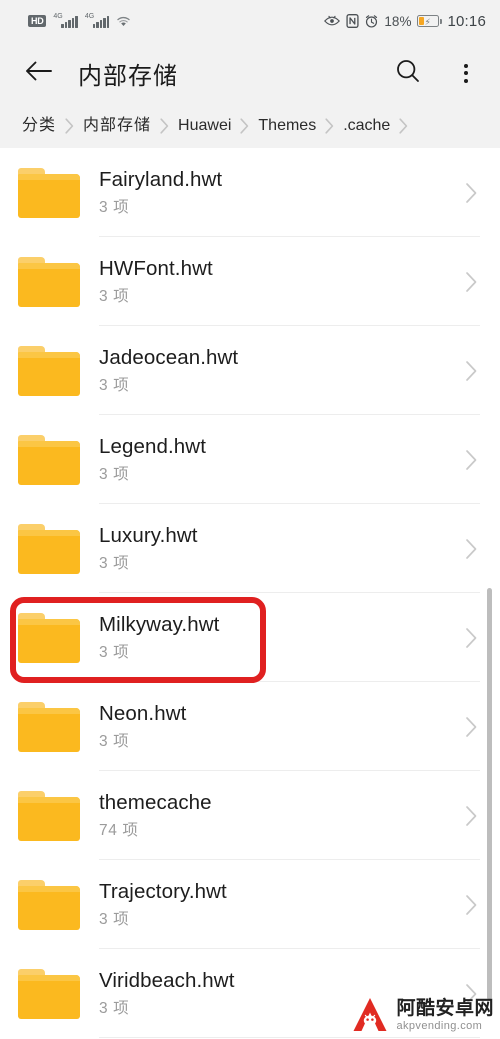 The height and width of the screenshot is (1039, 500). I want to click on watermark: 阿酷安卓网 akpvending.com, so click(422, 1015).